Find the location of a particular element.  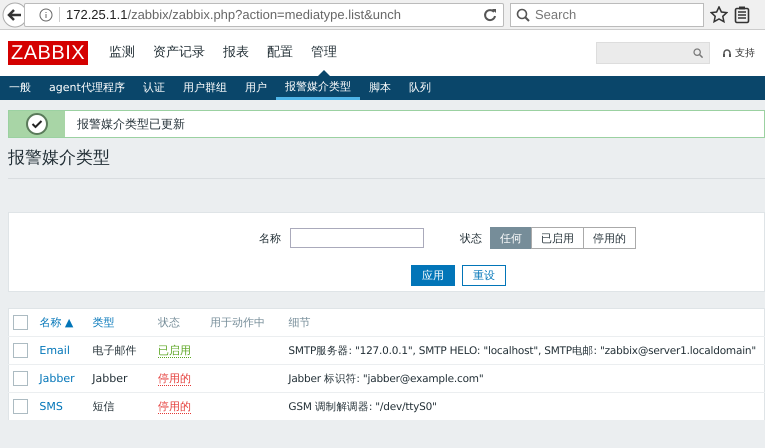

name-field is located at coordinates (357, 238).